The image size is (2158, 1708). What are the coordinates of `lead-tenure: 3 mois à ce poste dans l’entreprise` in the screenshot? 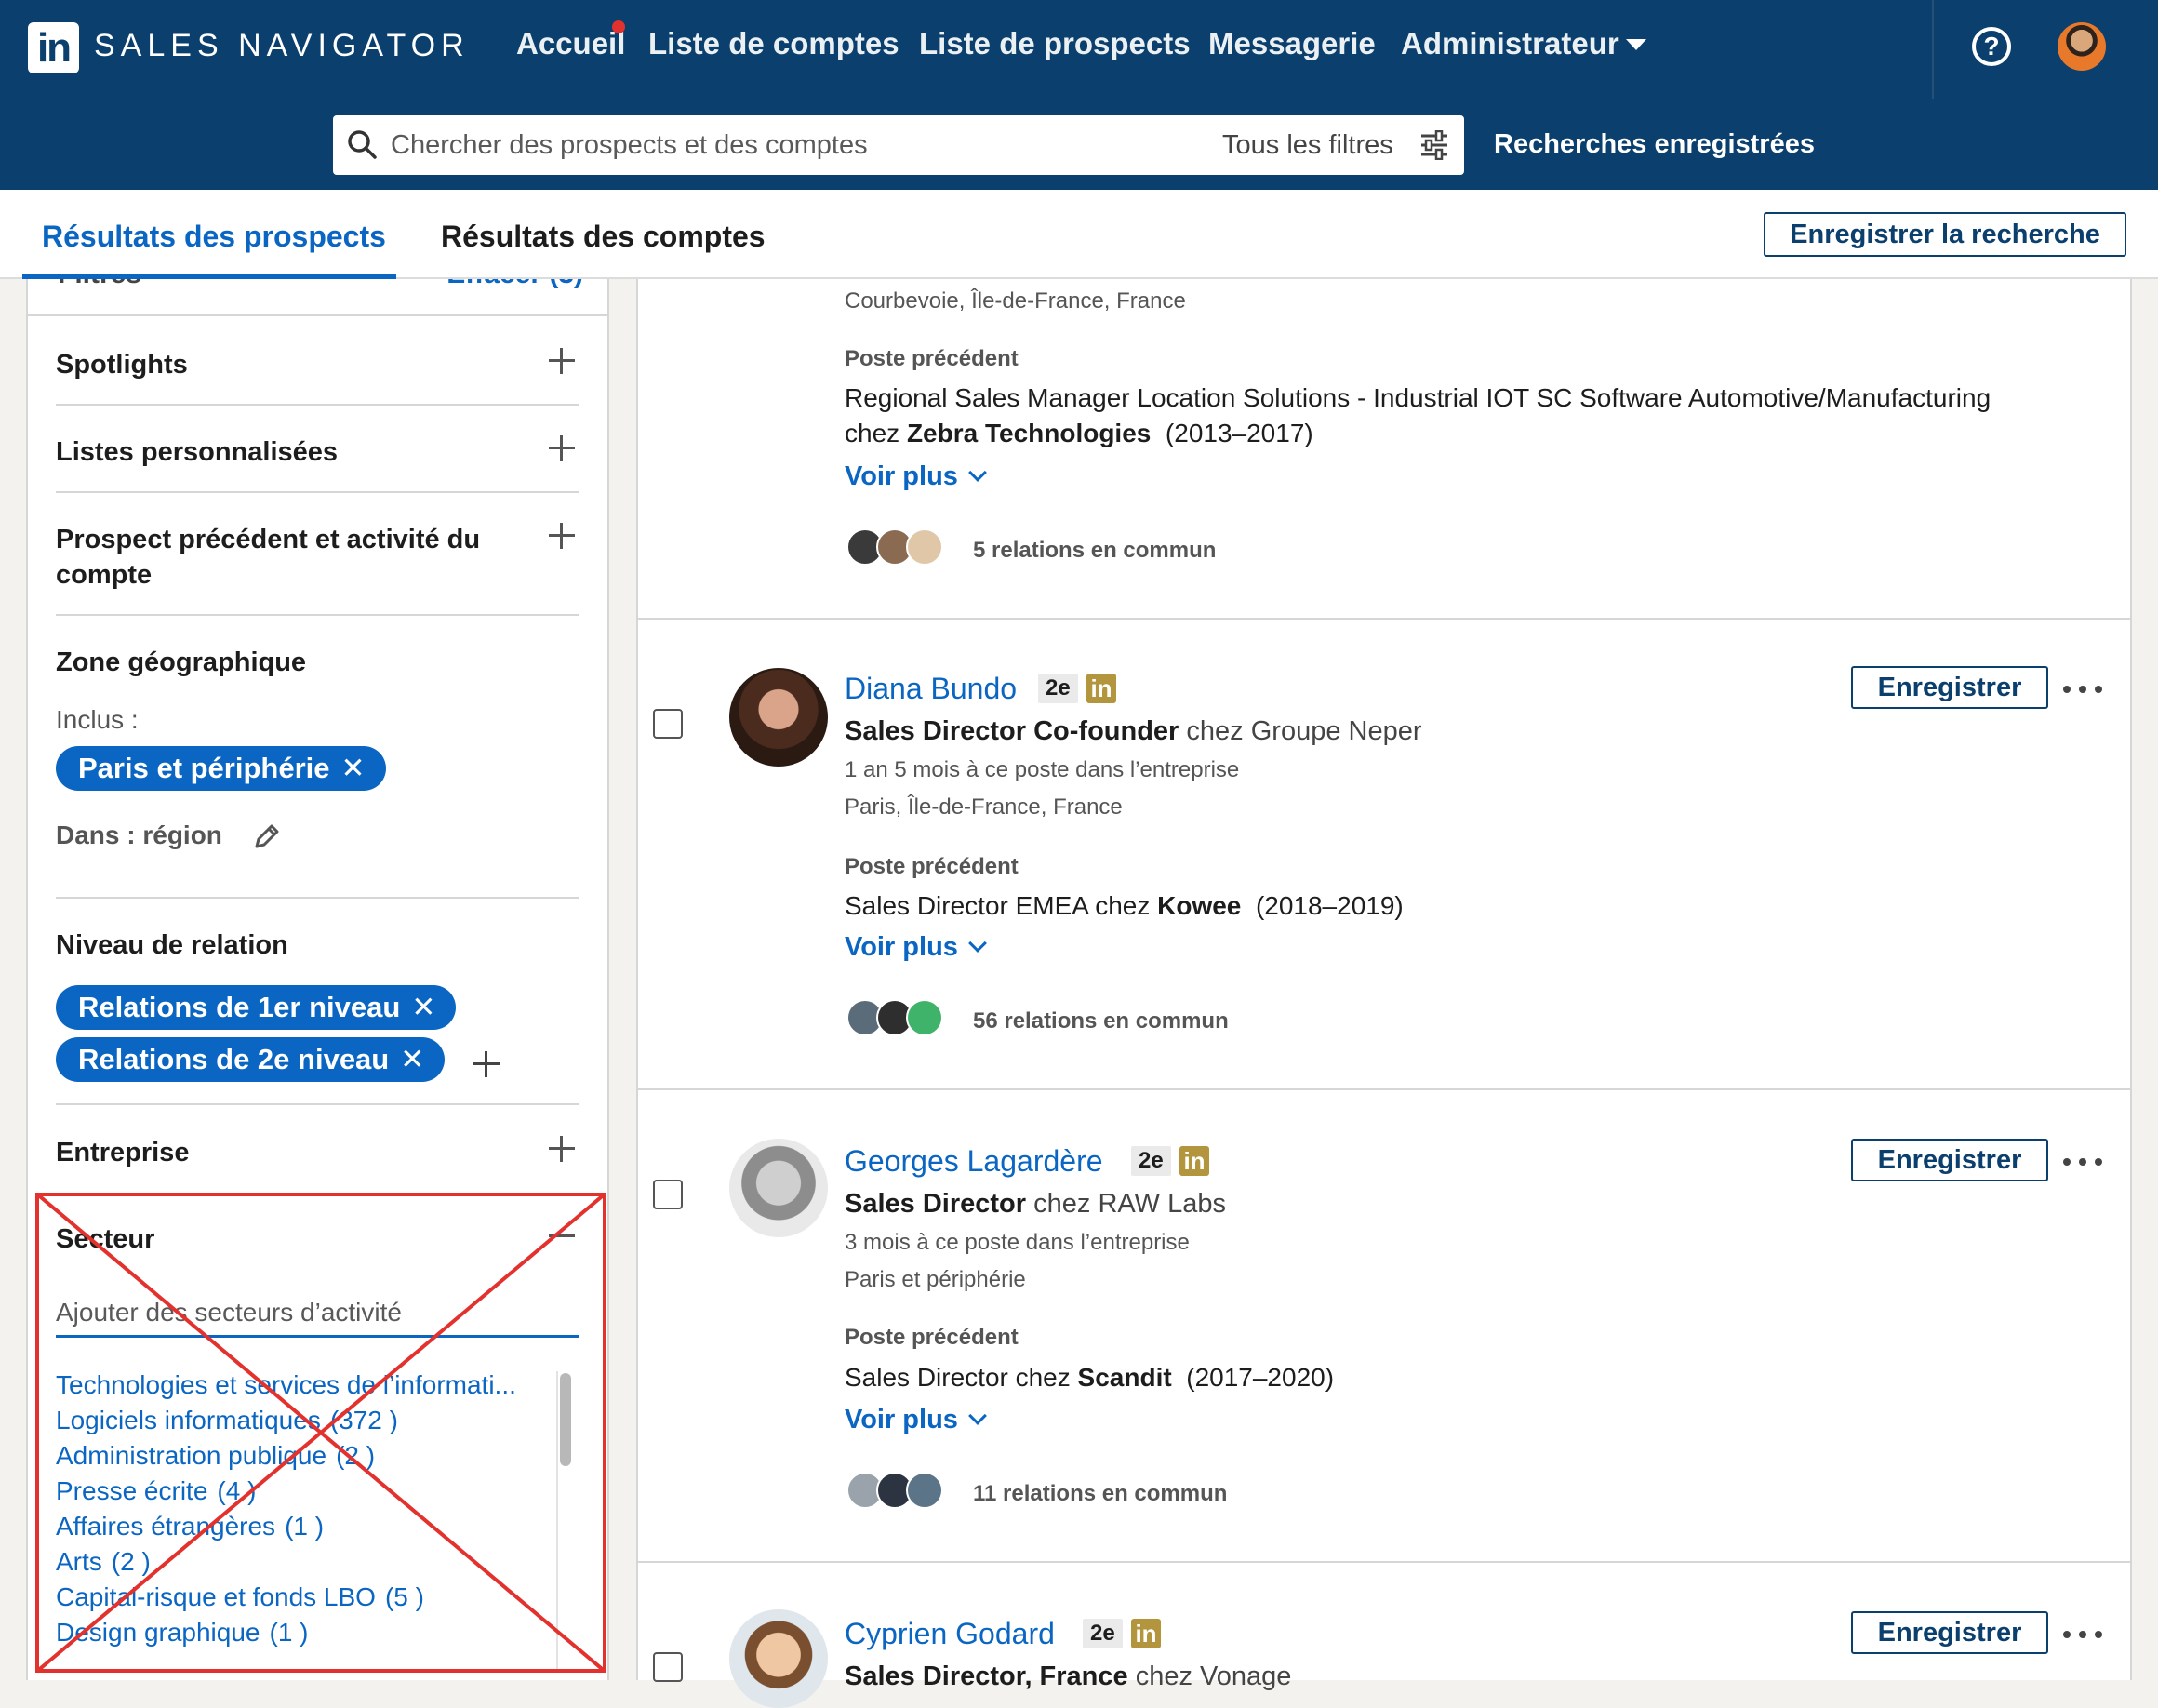 It's located at (1018, 1242).